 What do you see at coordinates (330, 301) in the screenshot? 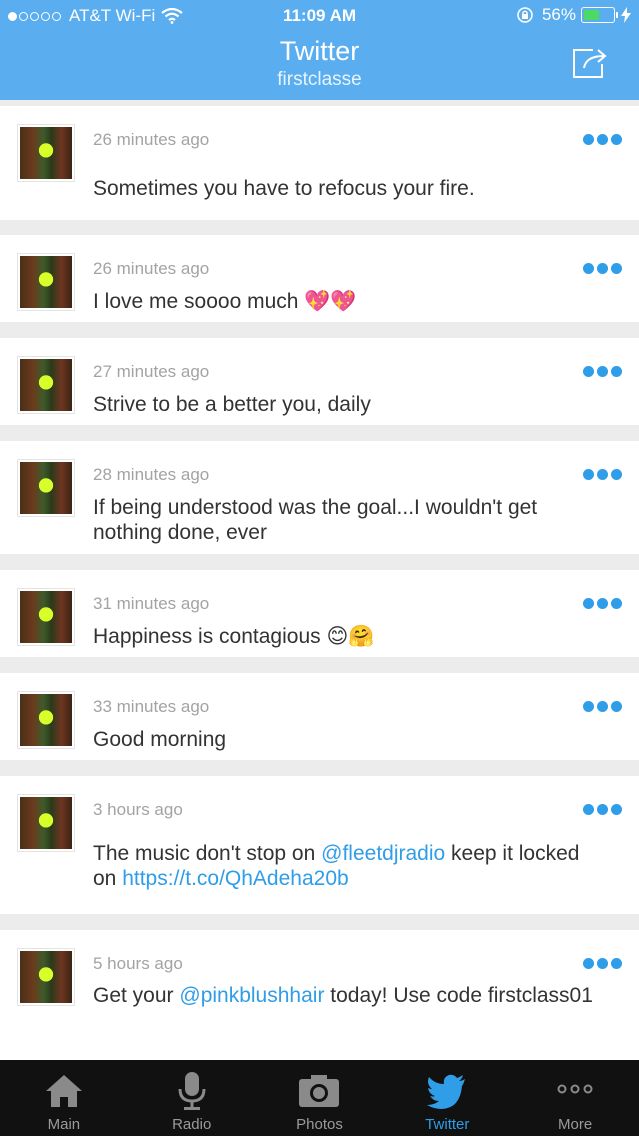
I see `sparkling-heart-emoji: 💖💖` at bounding box center [330, 301].